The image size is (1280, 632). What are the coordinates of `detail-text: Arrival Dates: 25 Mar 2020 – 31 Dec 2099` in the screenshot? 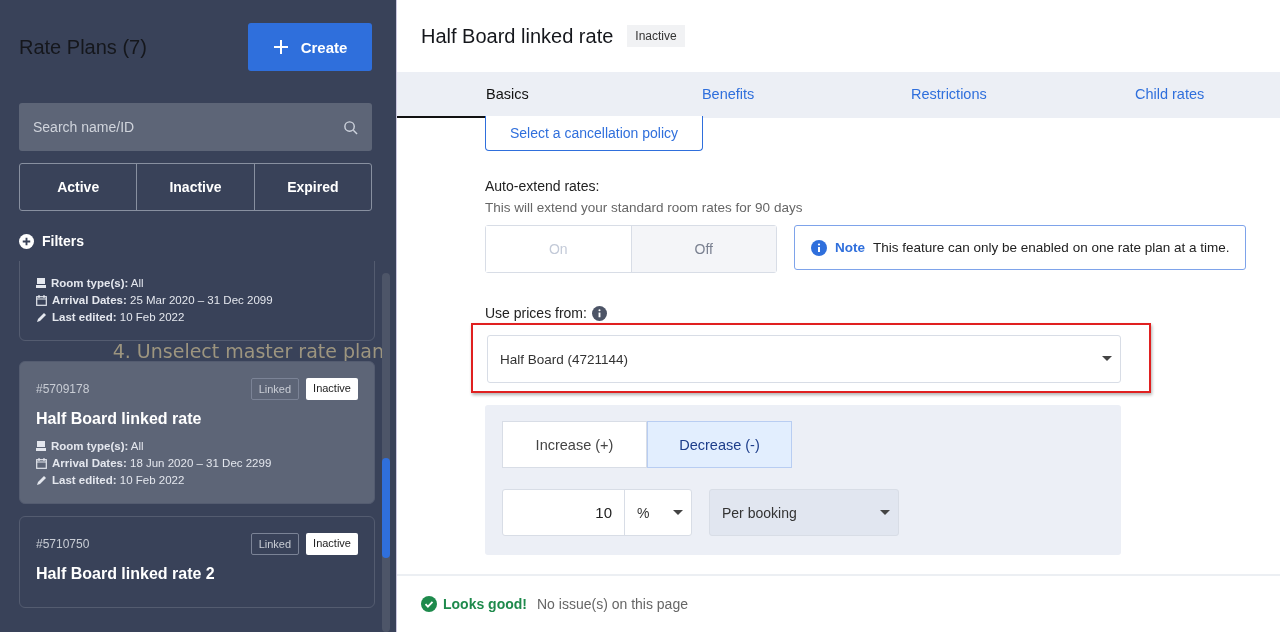 It's located at (162, 300).